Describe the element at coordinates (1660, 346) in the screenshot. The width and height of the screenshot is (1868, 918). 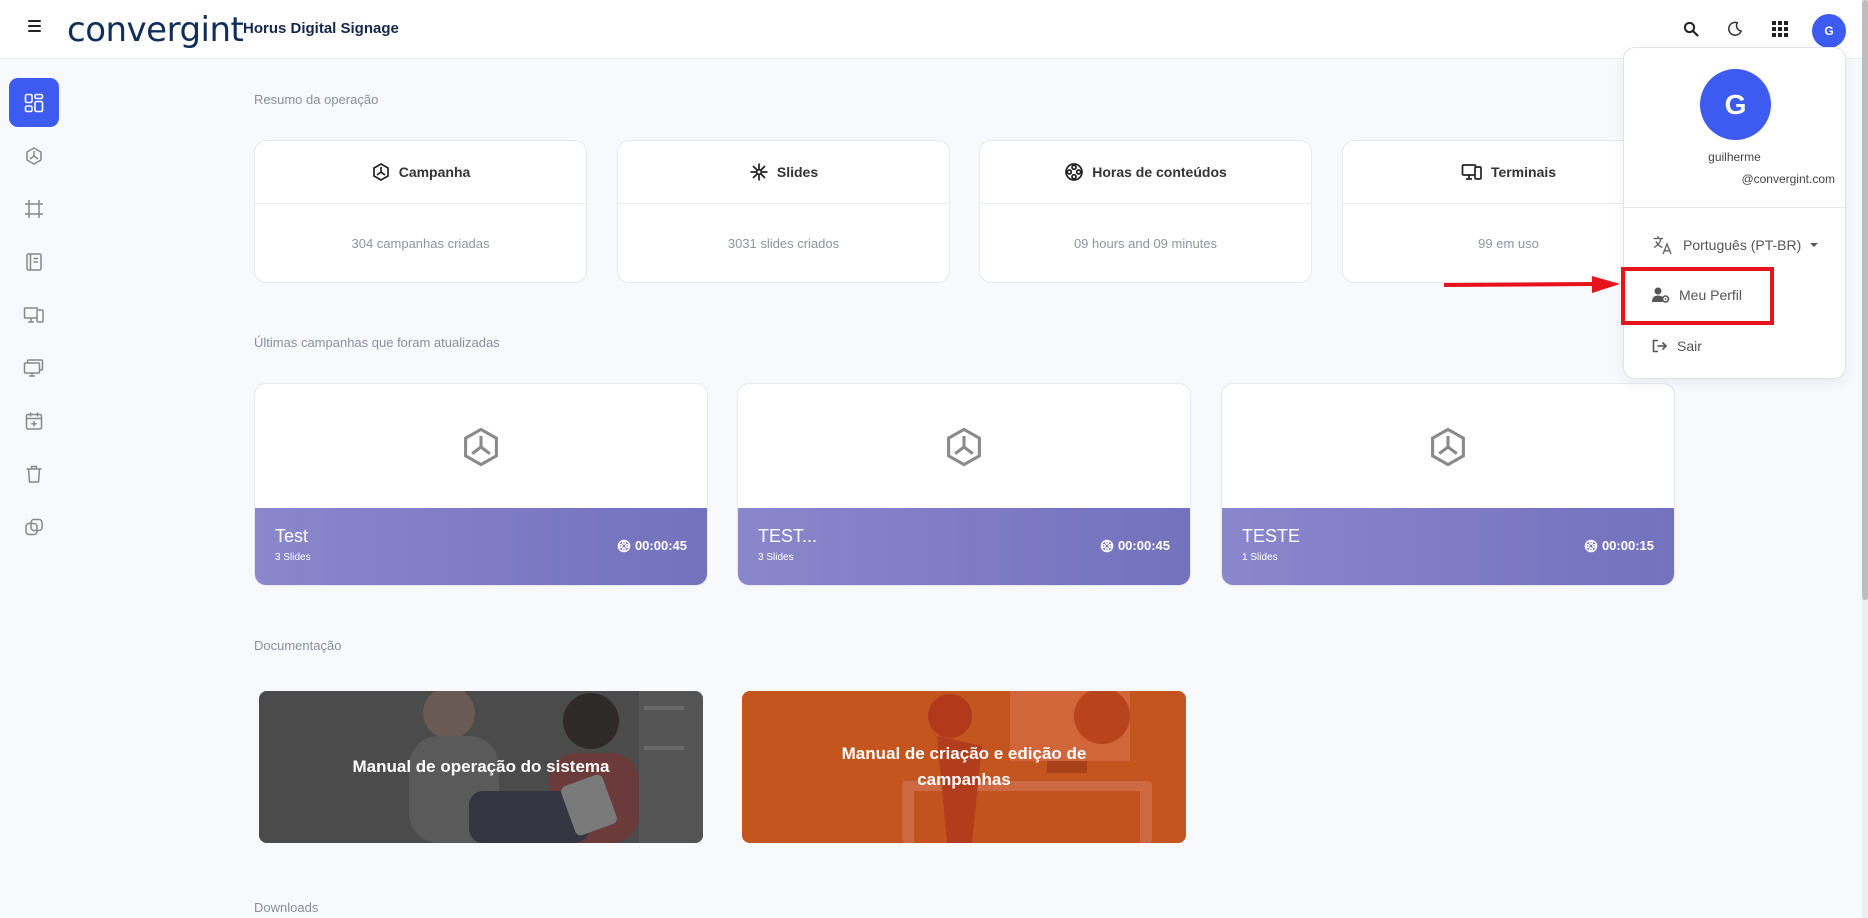
I see `logout-icon` at that location.